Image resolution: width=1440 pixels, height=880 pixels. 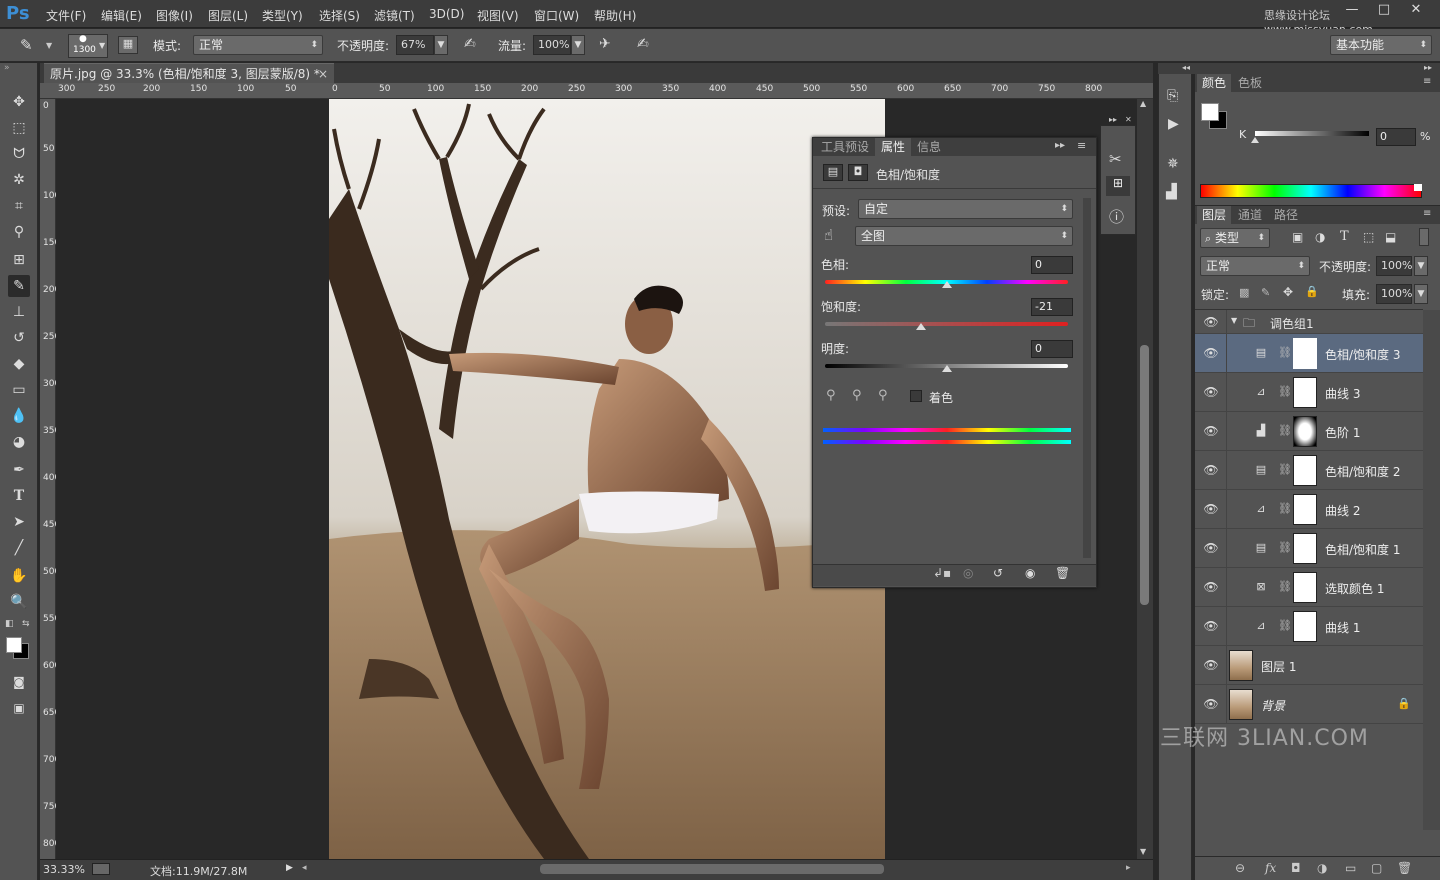 I want to click on status-menu-arrow-icon: ▶, so click(x=289, y=868).